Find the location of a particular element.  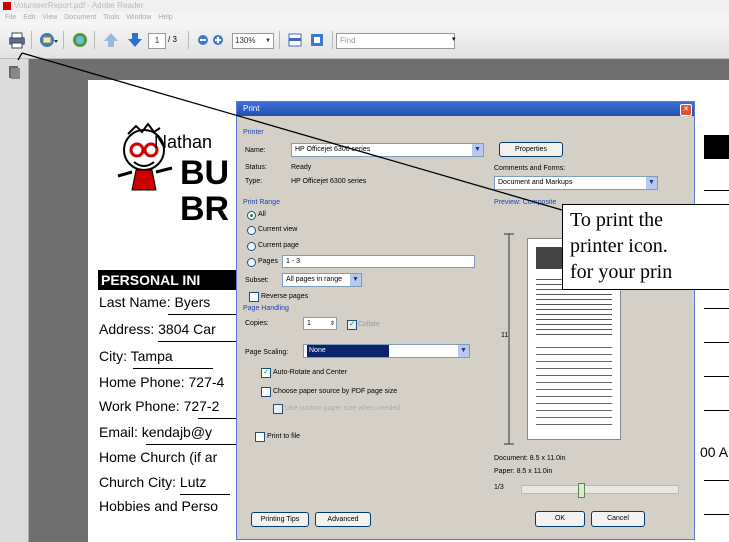

field-value: 727-4 is located at coordinates (206, 382).